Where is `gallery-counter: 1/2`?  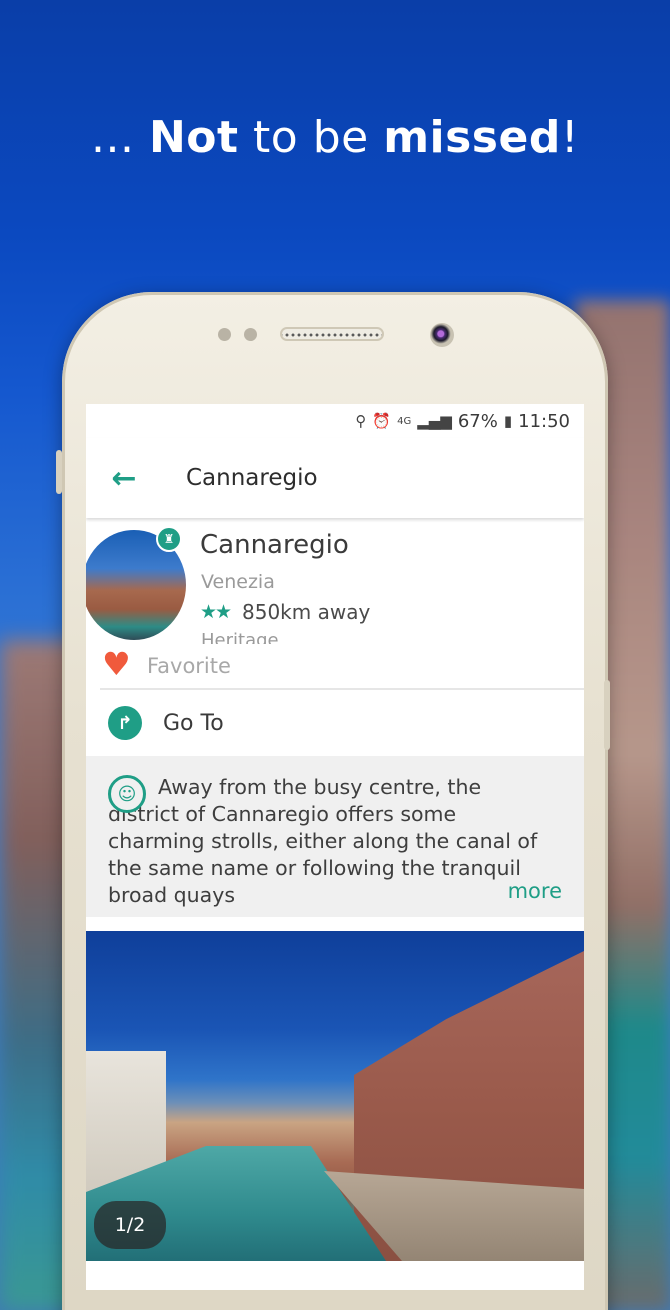
gallery-counter: 1/2 is located at coordinates (130, 1225).